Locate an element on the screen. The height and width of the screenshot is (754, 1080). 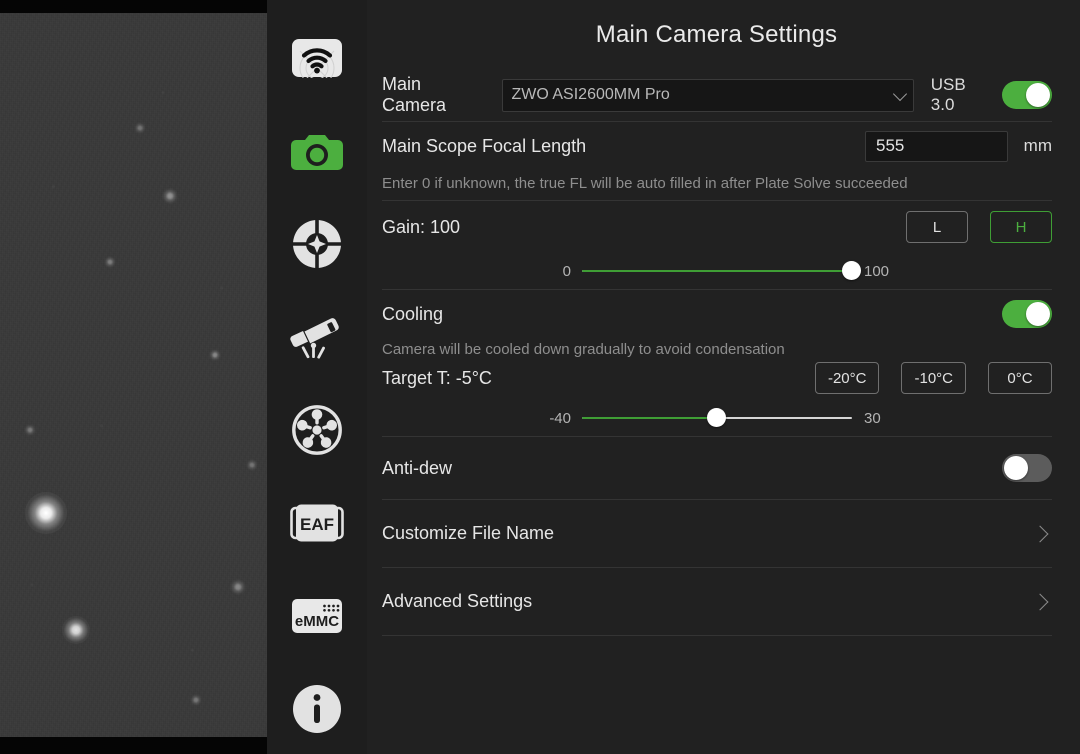
gain-high-button: H is located at coordinates (1021, 227).